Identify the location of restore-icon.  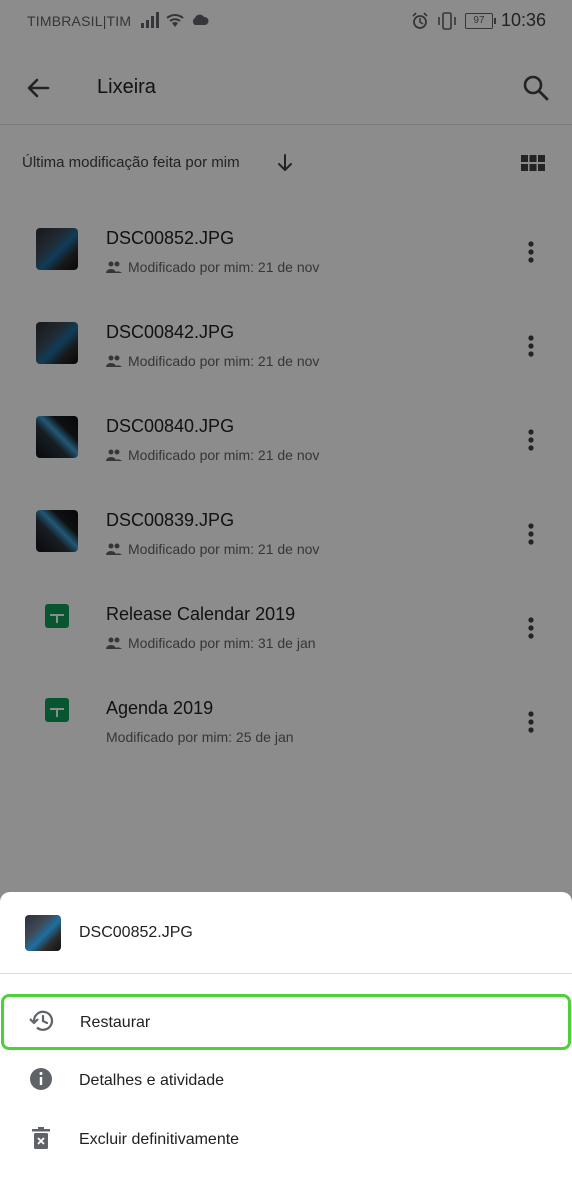
(41, 1020).